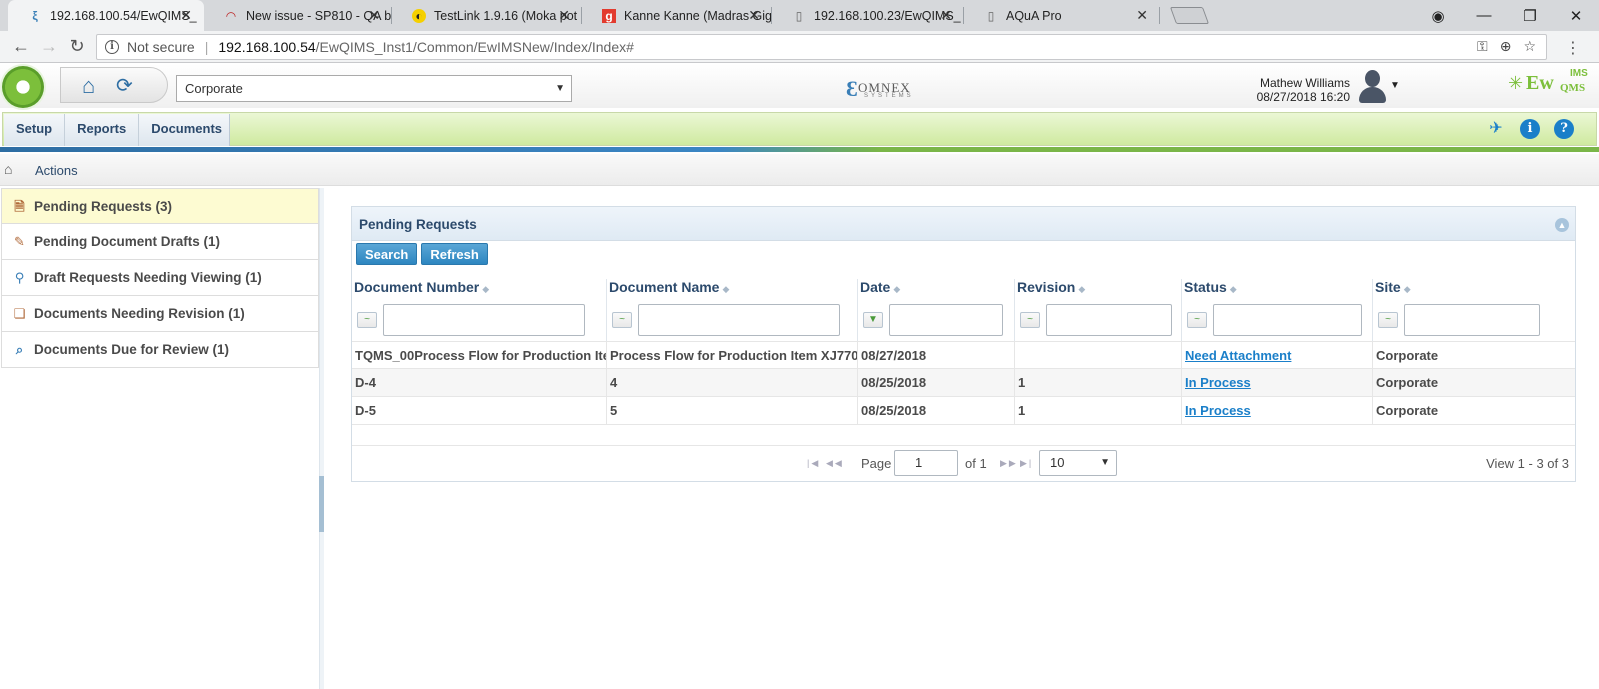 The height and width of the screenshot is (689, 1599). I want to click on security-label: Not secure, so click(161, 47).